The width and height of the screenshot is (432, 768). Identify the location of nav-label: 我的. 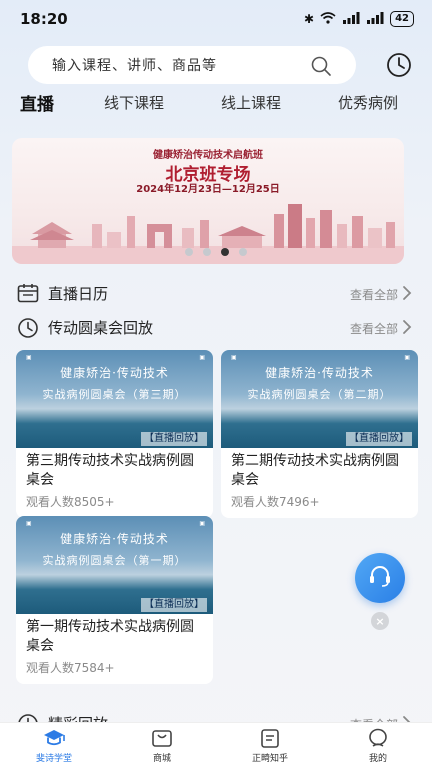
(377, 759).